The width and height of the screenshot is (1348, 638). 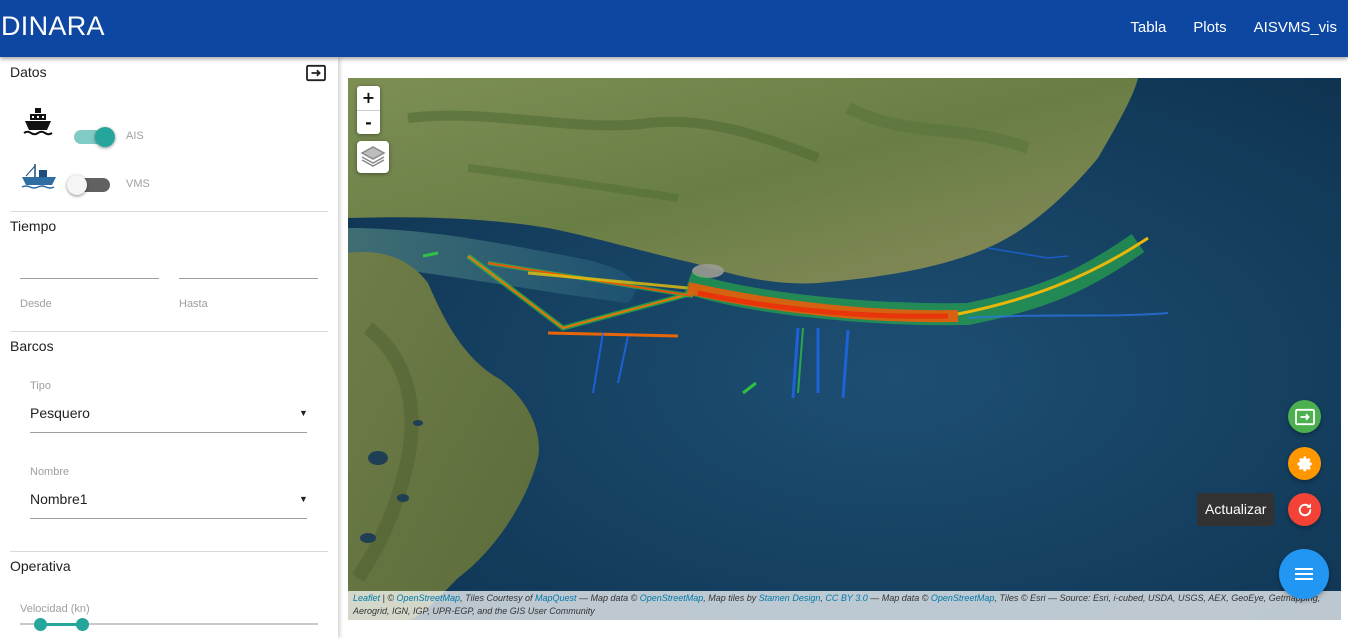 I want to click on mapquest-link: MapQuest, so click(x=556, y=598).